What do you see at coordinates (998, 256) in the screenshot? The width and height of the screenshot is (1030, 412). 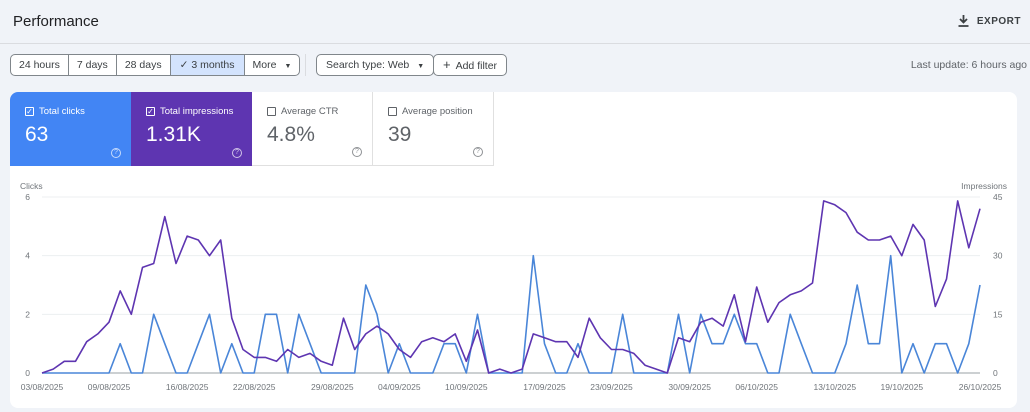 I see `right-tick-label: 30` at bounding box center [998, 256].